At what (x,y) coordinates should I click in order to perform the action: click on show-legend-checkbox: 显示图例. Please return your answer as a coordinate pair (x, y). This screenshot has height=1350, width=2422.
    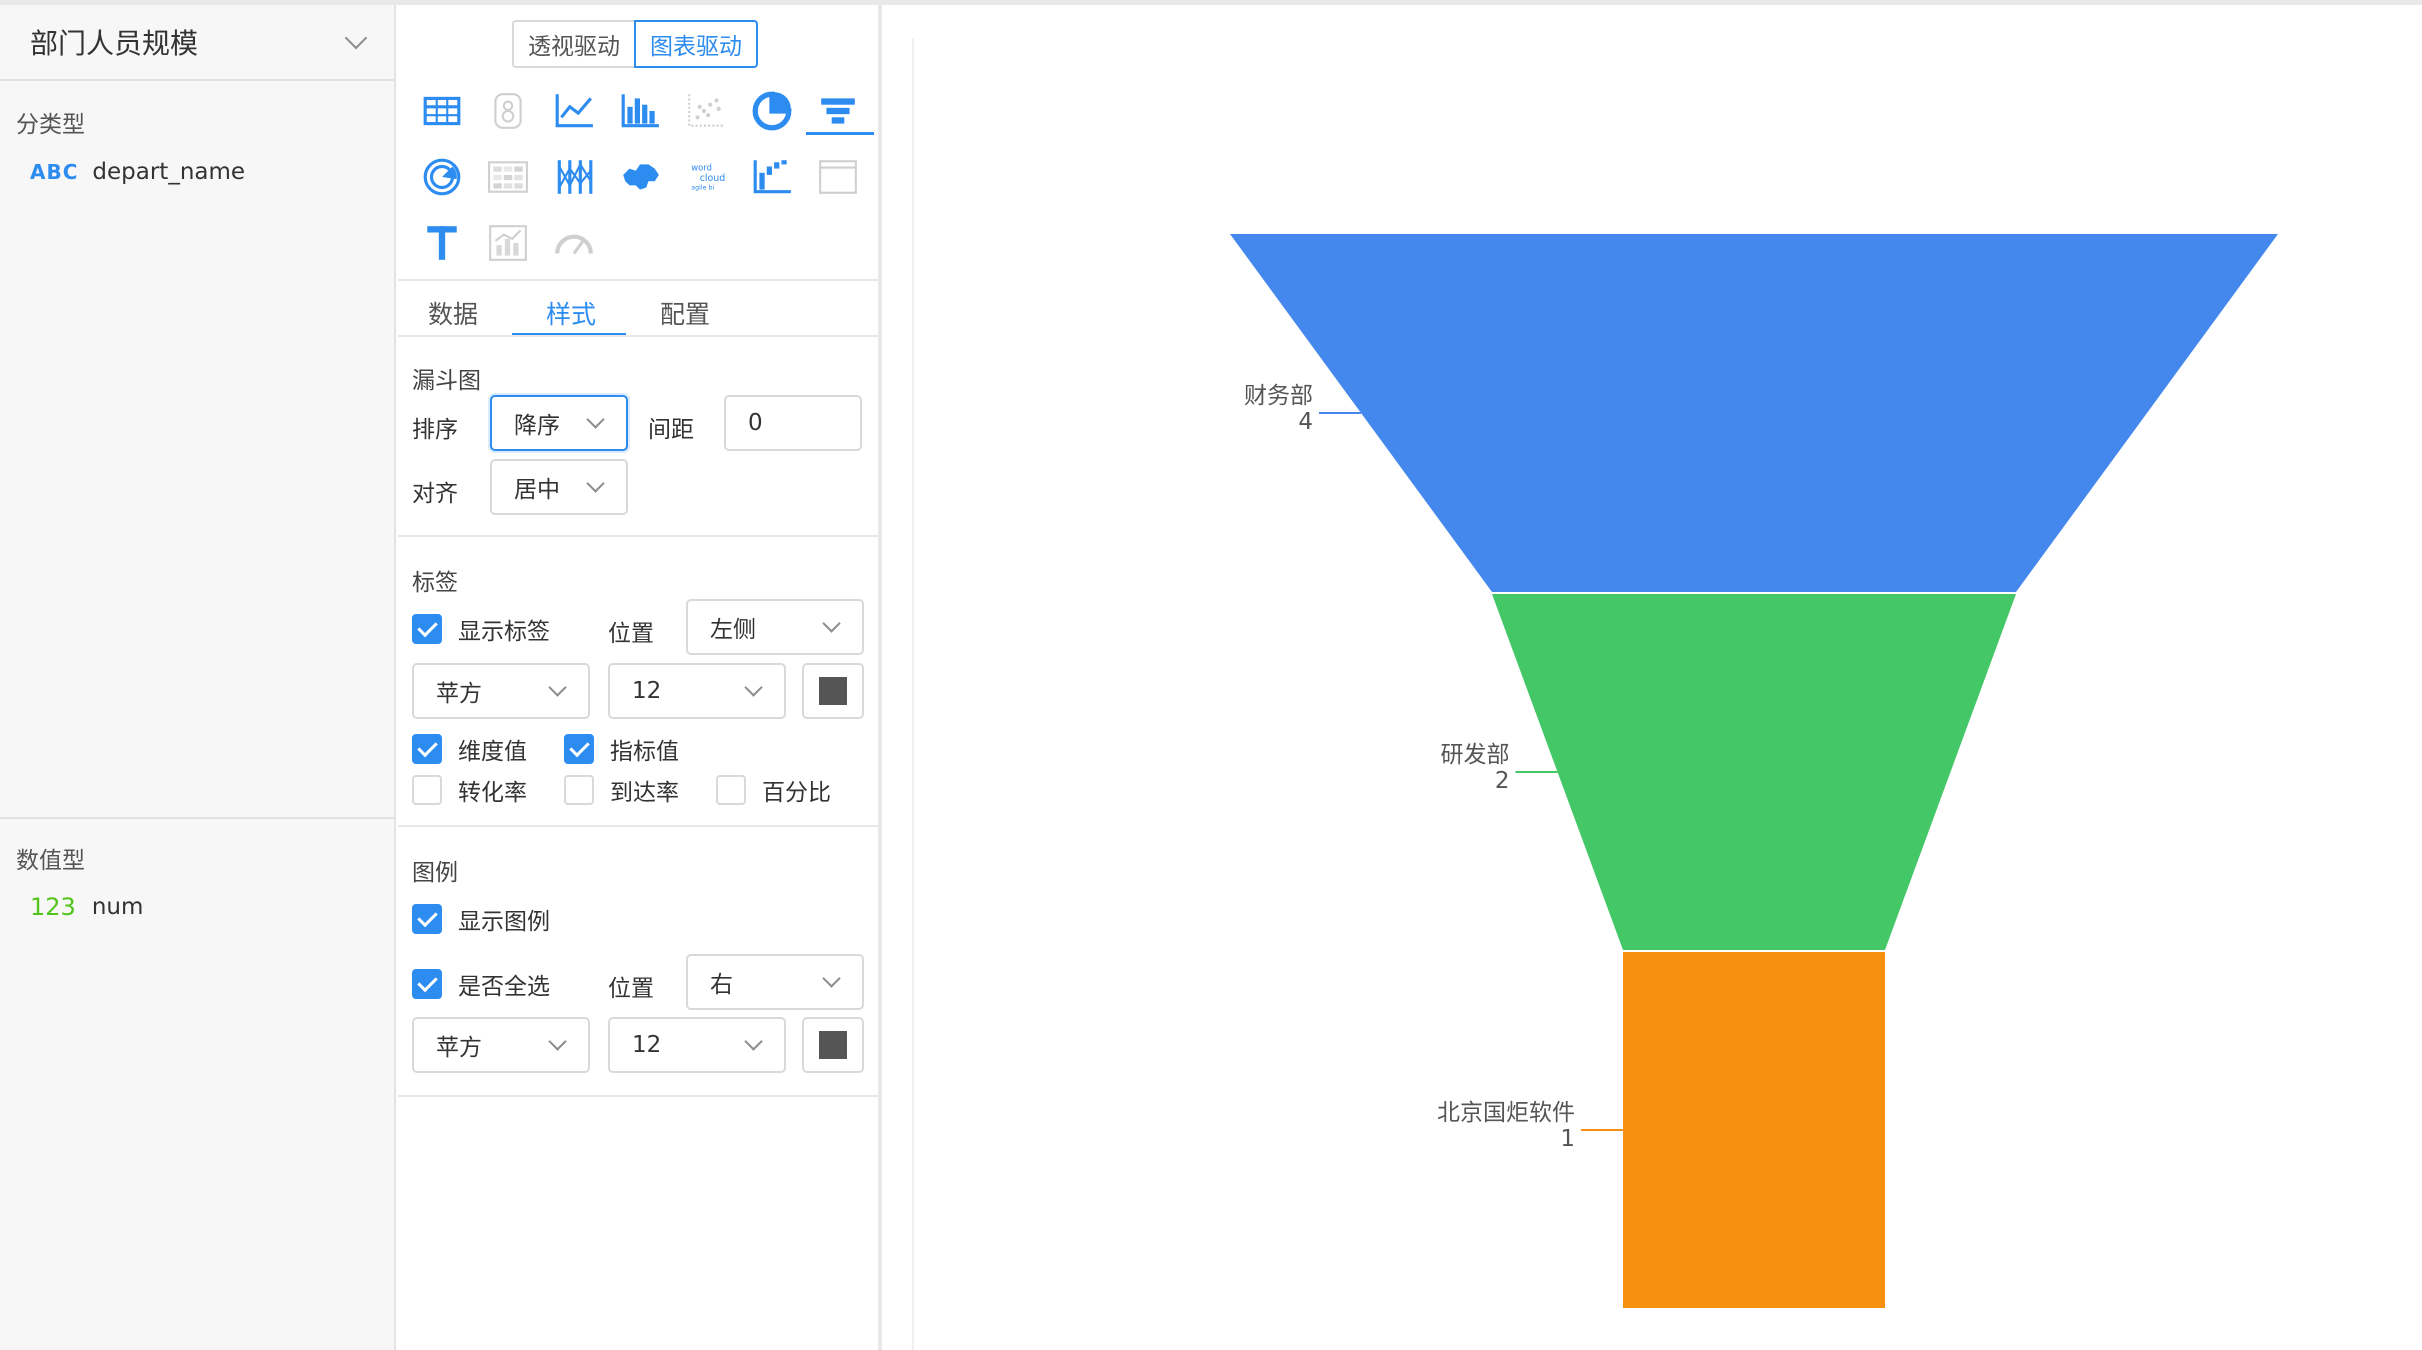
    Looking at the image, I should click on (481, 919).